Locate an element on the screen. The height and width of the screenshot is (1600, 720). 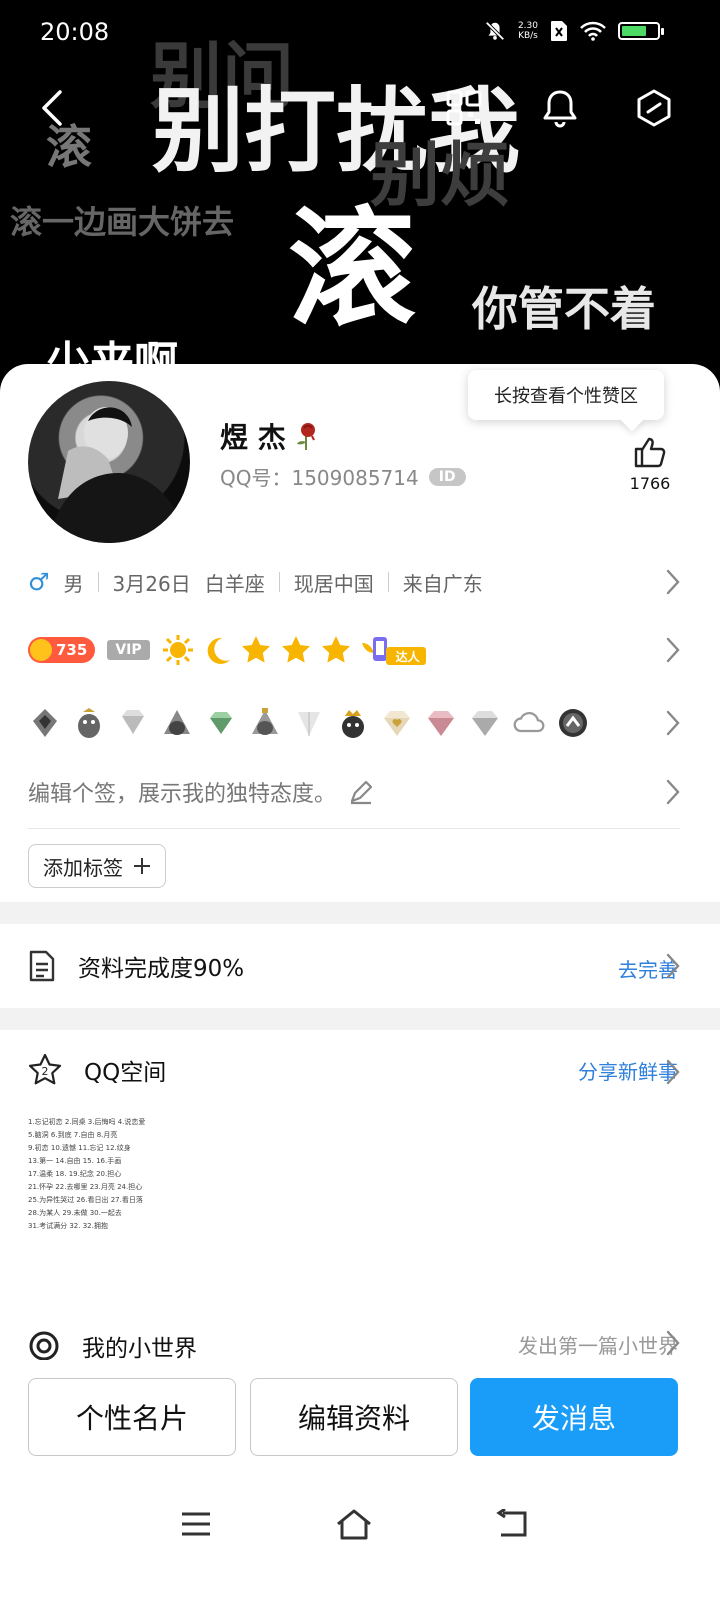
qq-number: QQ号：1509085714 ID is located at coordinates (343, 476).